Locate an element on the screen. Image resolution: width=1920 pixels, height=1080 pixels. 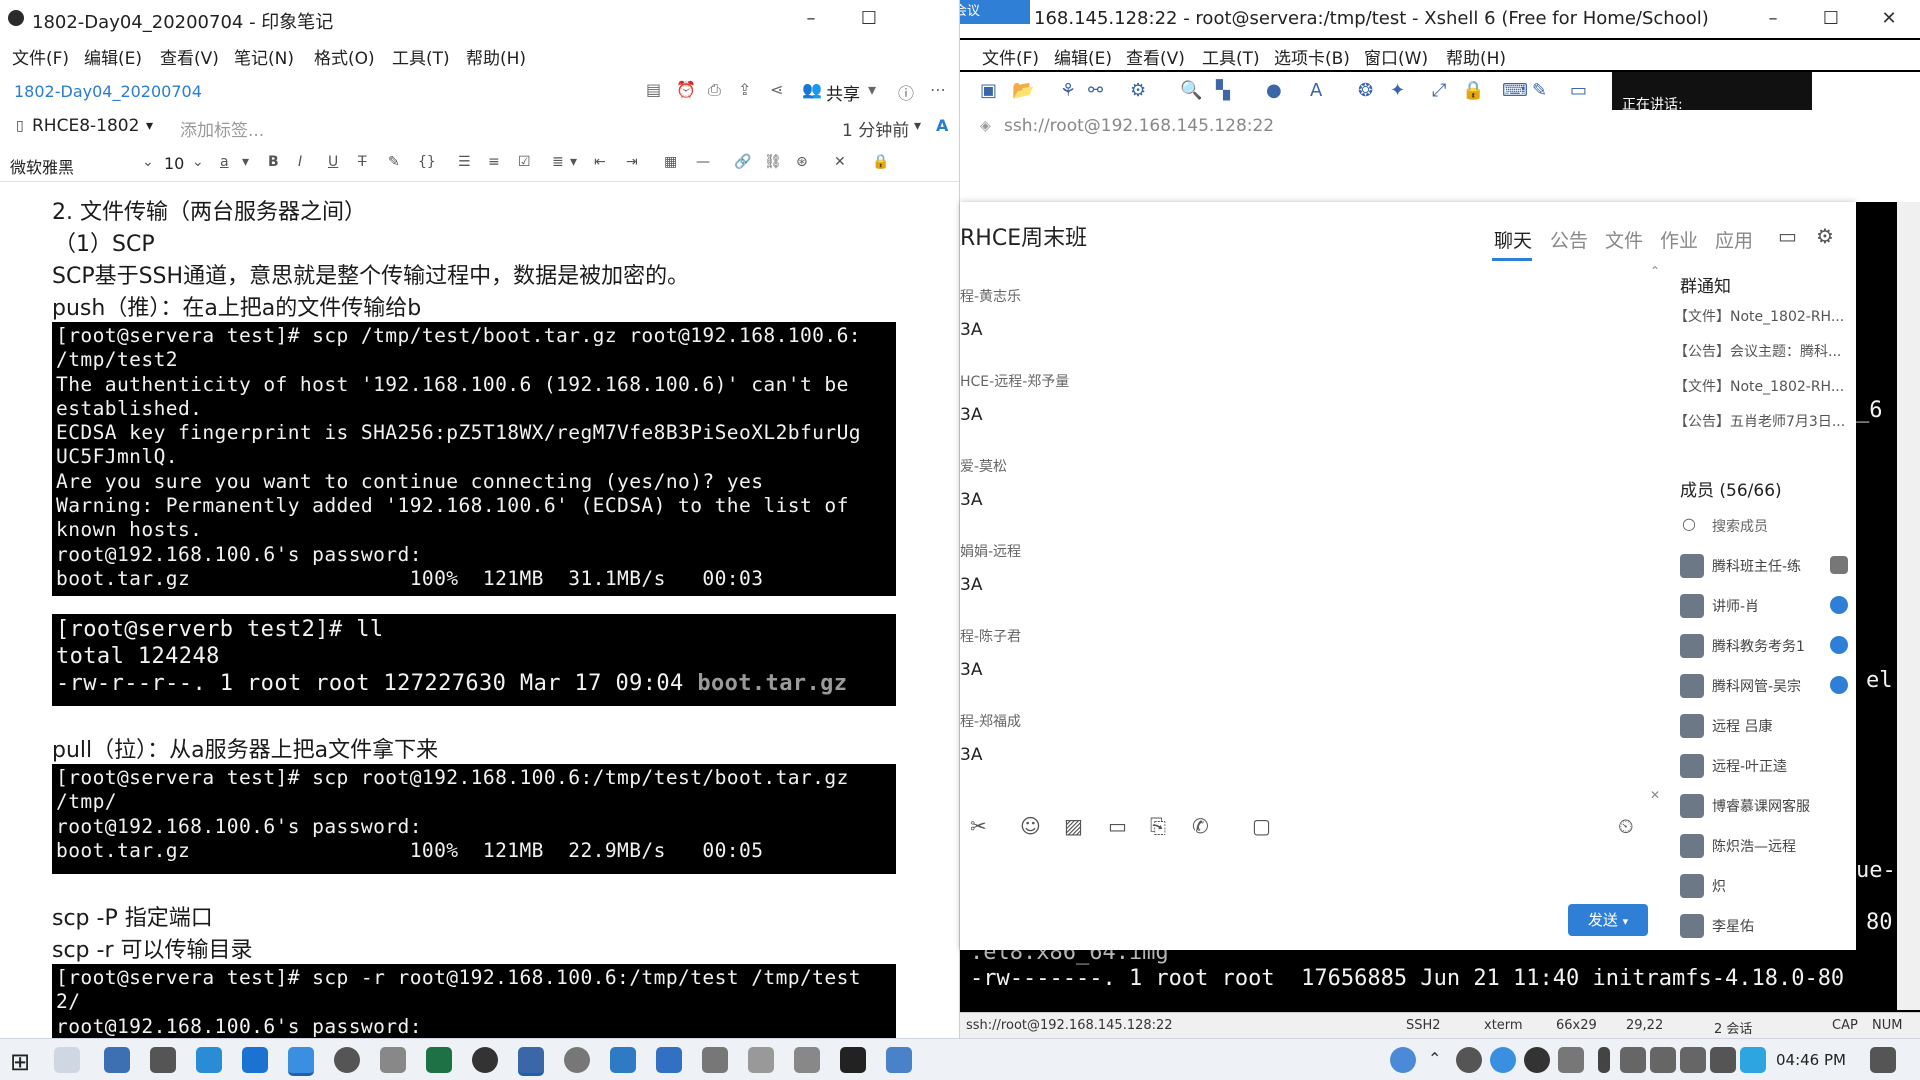
help-tray-icon is located at coordinates (1403, 1060).